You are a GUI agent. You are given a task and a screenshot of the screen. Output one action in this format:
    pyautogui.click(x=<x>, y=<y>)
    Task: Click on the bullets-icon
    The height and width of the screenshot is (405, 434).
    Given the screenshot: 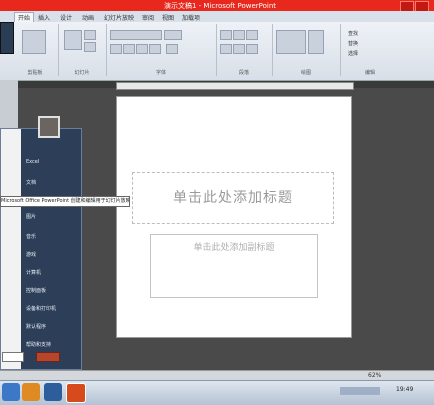 What is the action you would take?
    pyautogui.click(x=226, y=35)
    